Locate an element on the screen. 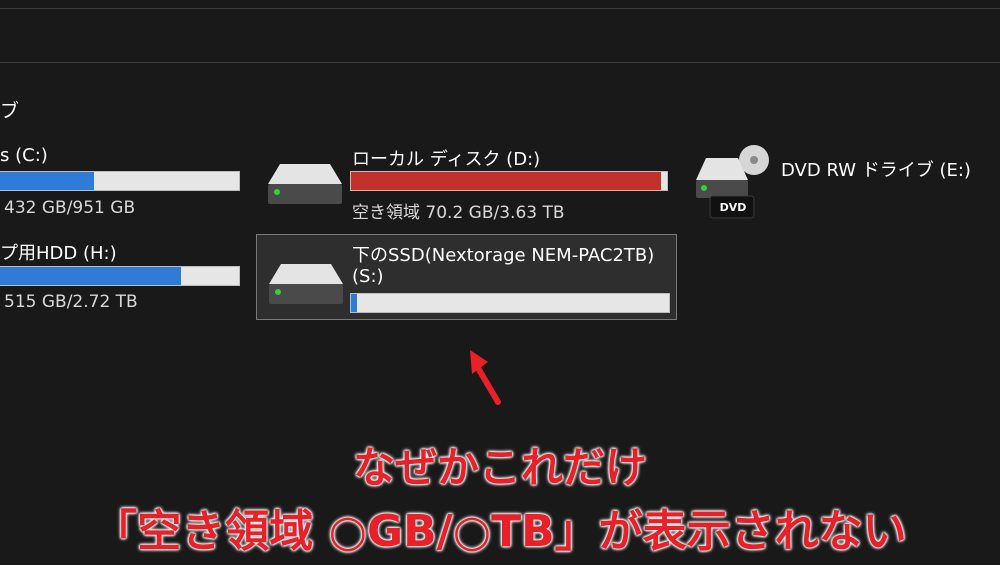 Image resolution: width=1000 pixels, height=565 pixels. top-divider is located at coordinates (500, 8).